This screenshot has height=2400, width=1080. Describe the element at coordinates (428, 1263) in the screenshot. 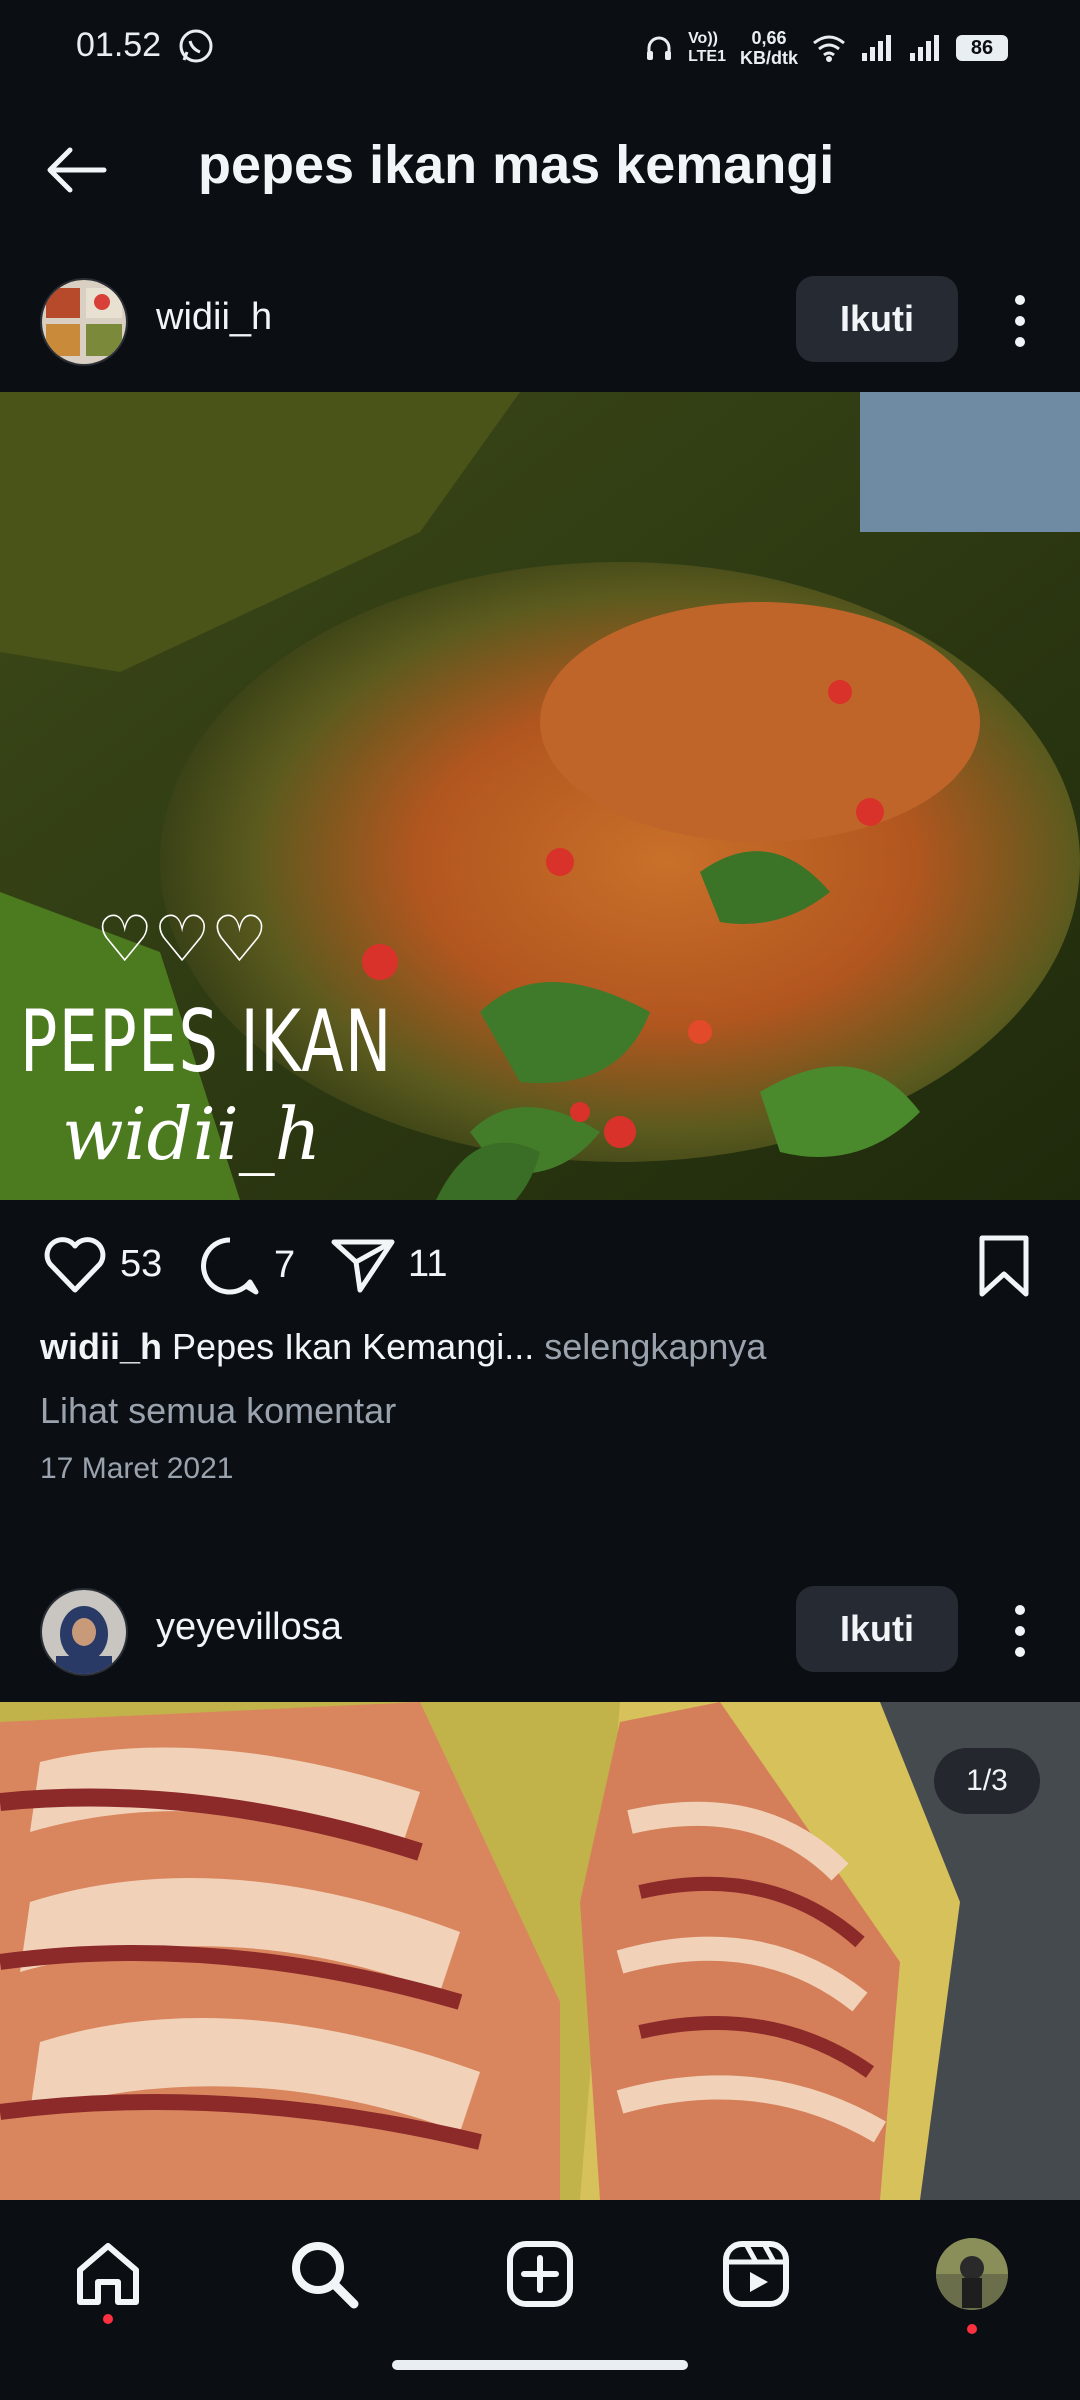

I see `share-count: 11` at that location.